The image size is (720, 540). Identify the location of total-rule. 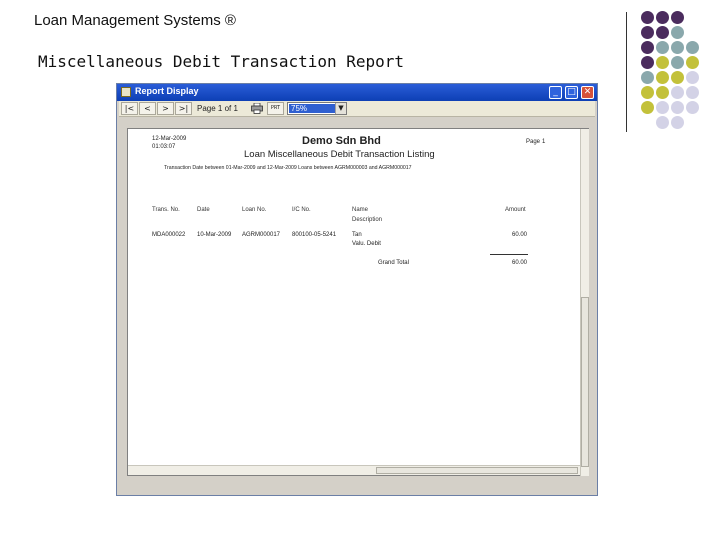
(509, 254).